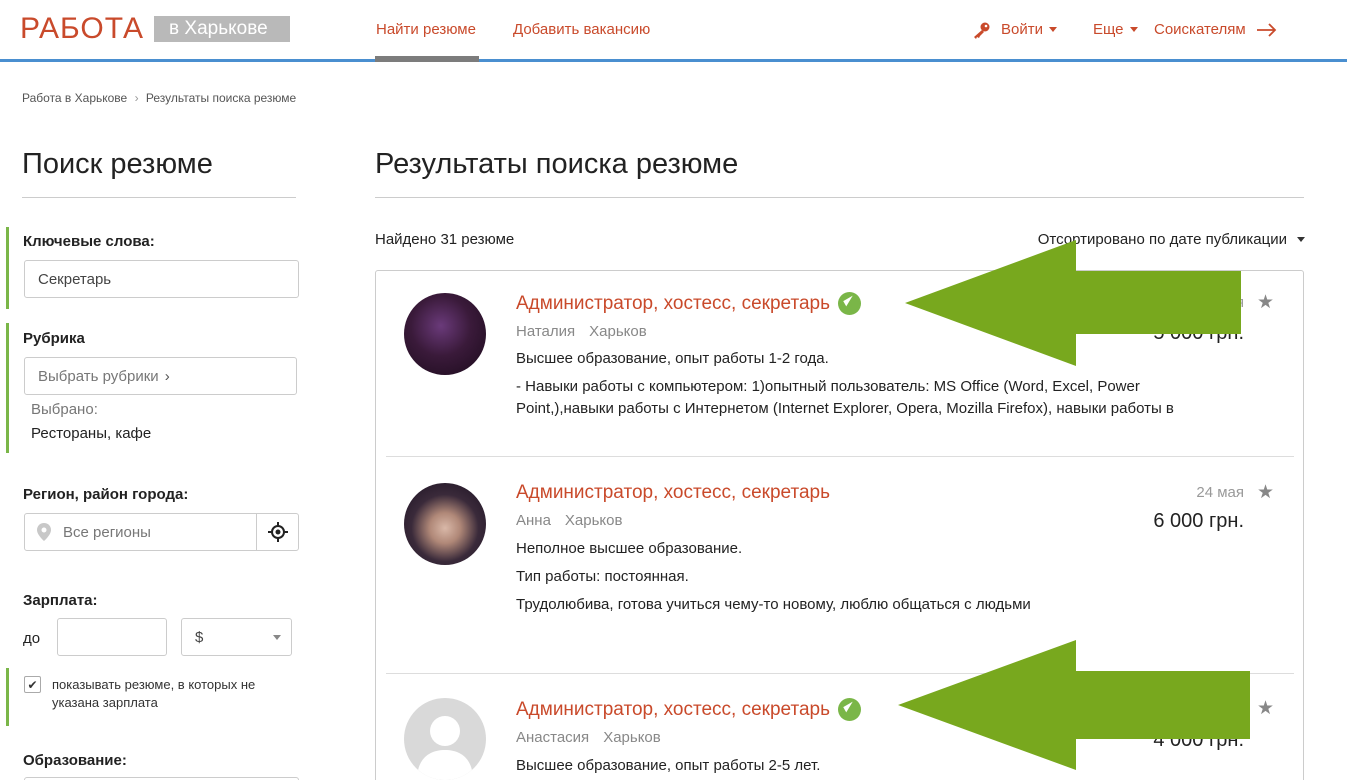 Image resolution: width=1347 pixels, height=780 pixels. I want to click on key-icon, so click(982, 30).